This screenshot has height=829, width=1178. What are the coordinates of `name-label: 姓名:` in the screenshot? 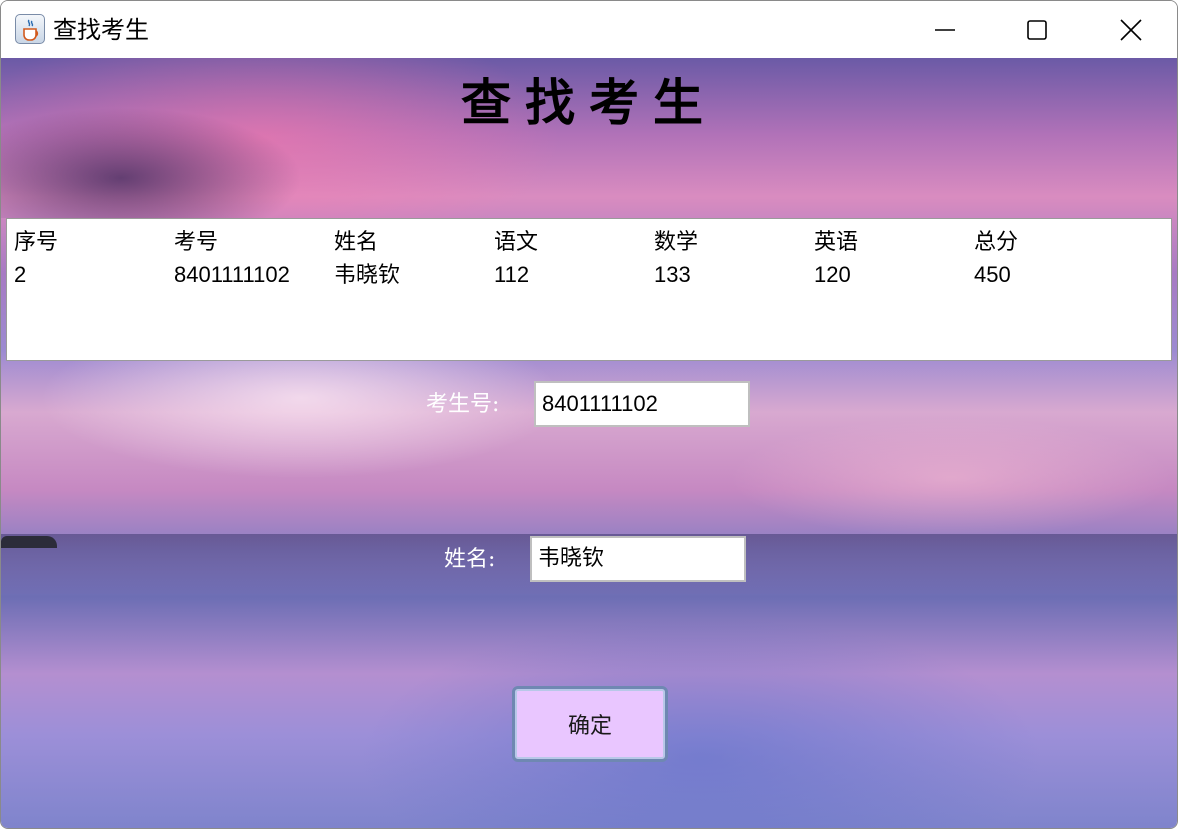 It's located at (470, 559).